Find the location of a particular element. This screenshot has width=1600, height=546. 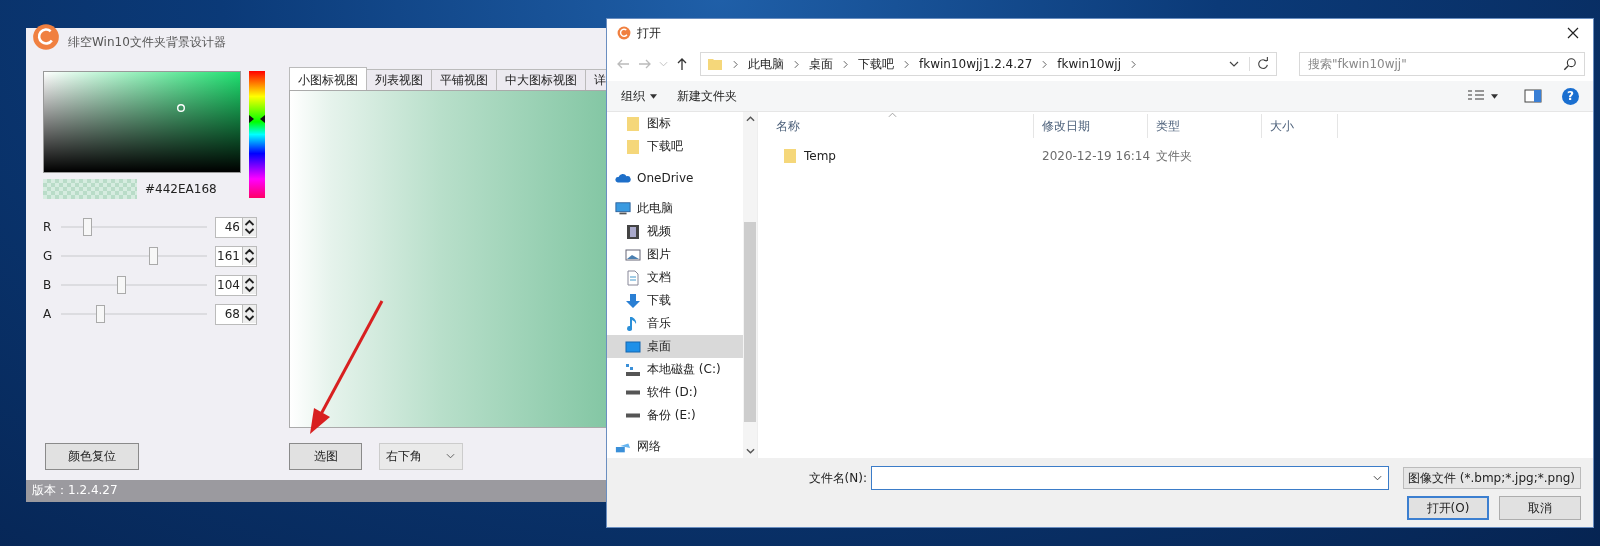

nav-item: 桌面 is located at coordinates (675, 346).